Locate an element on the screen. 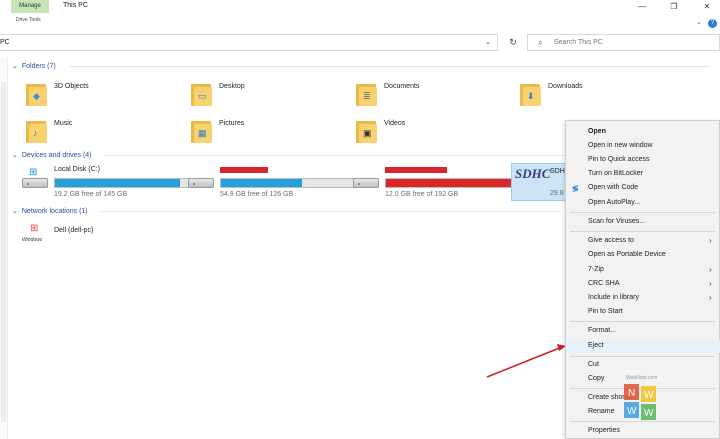  vscode-icon: ≶ is located at coordinates (575, 188).